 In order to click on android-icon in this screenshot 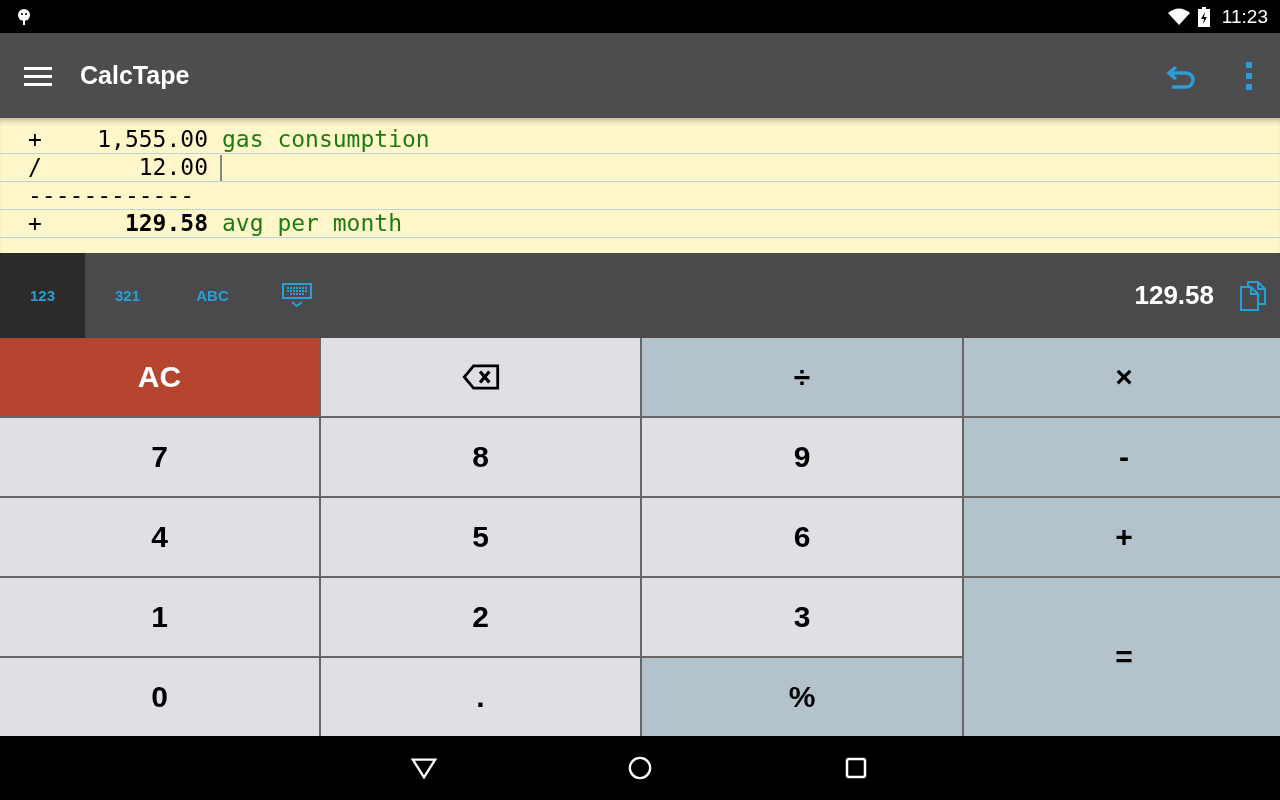, I will do `click(24, 16)`.